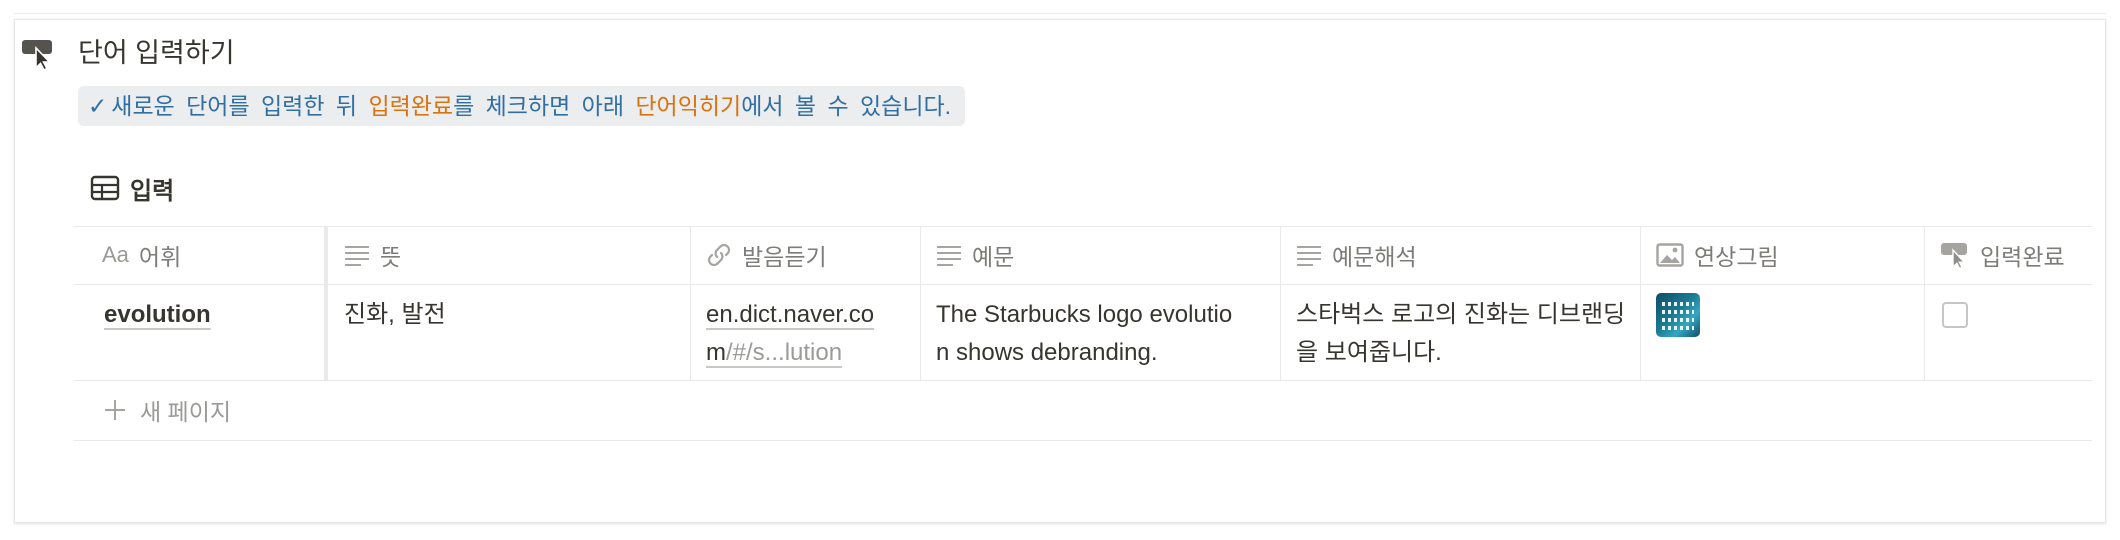 This screenshot has width=2120, height=540. What do you see at coordinates (115, 254) in the screenshot?
I see `title-icon: Aa` at bounding box center [115, 254].